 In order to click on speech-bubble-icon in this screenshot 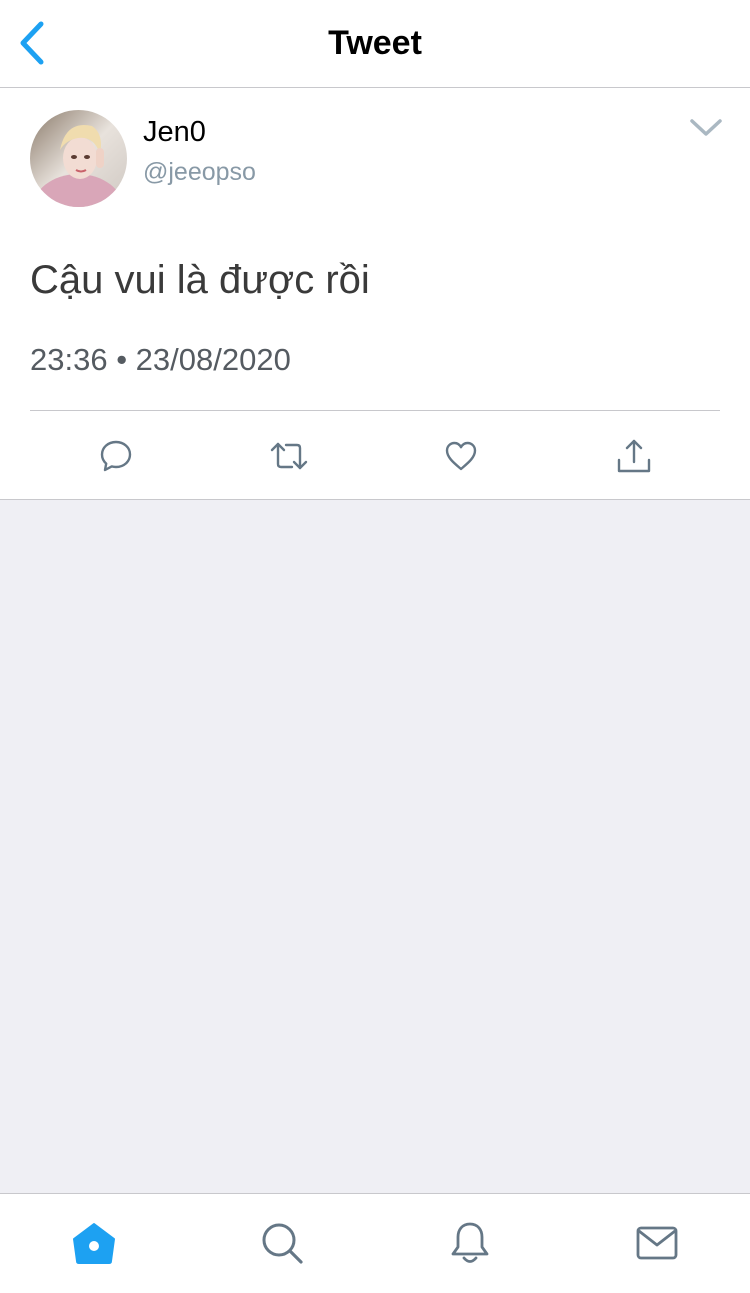, I will do `click(116, 456)`.